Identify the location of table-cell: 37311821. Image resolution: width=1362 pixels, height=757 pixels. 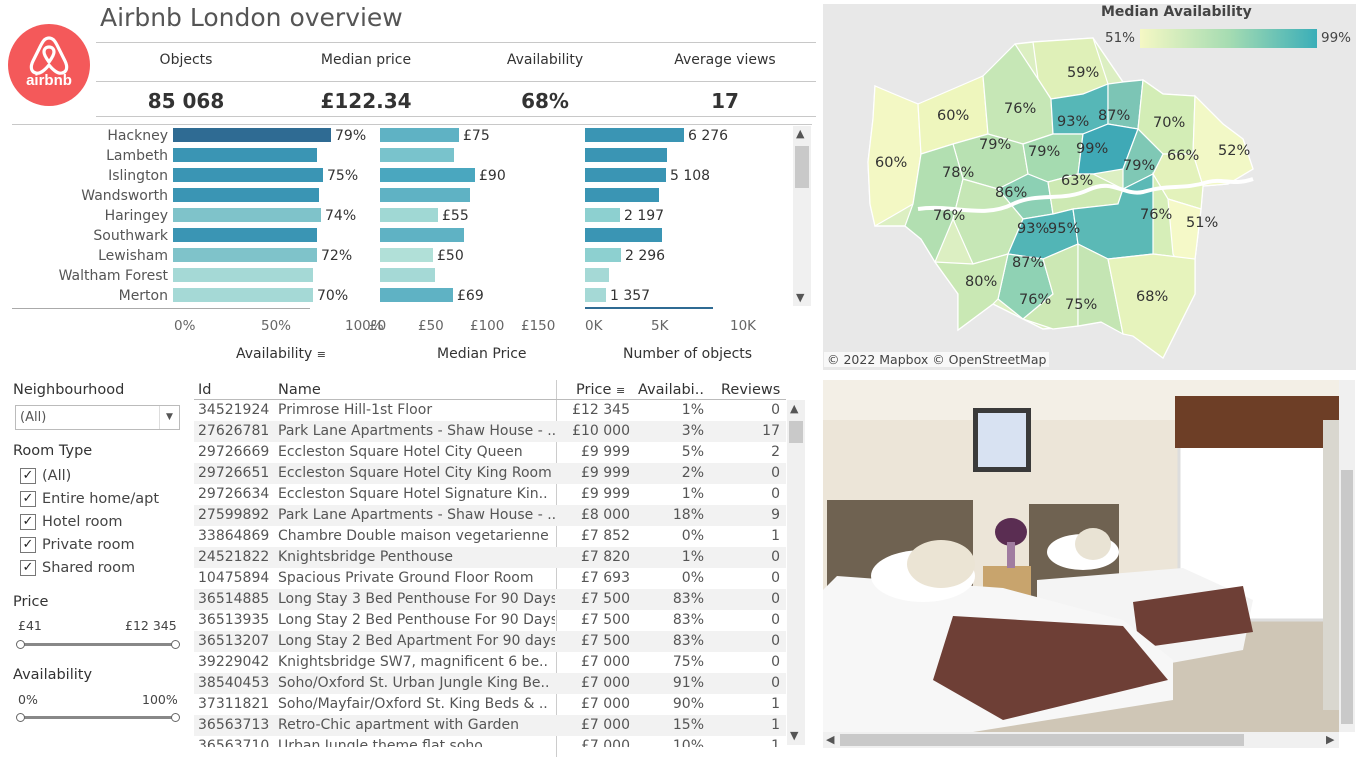
(234, 704).